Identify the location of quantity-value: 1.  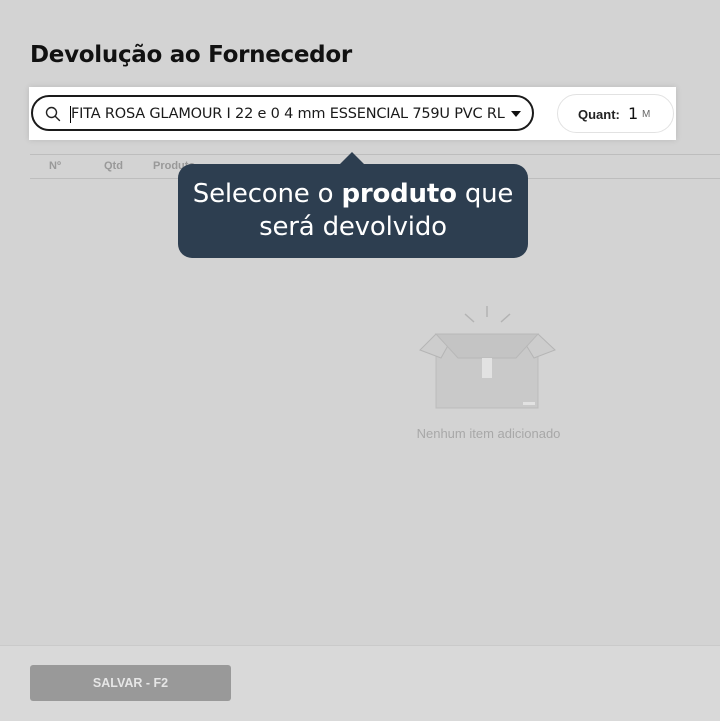
(633, 113).